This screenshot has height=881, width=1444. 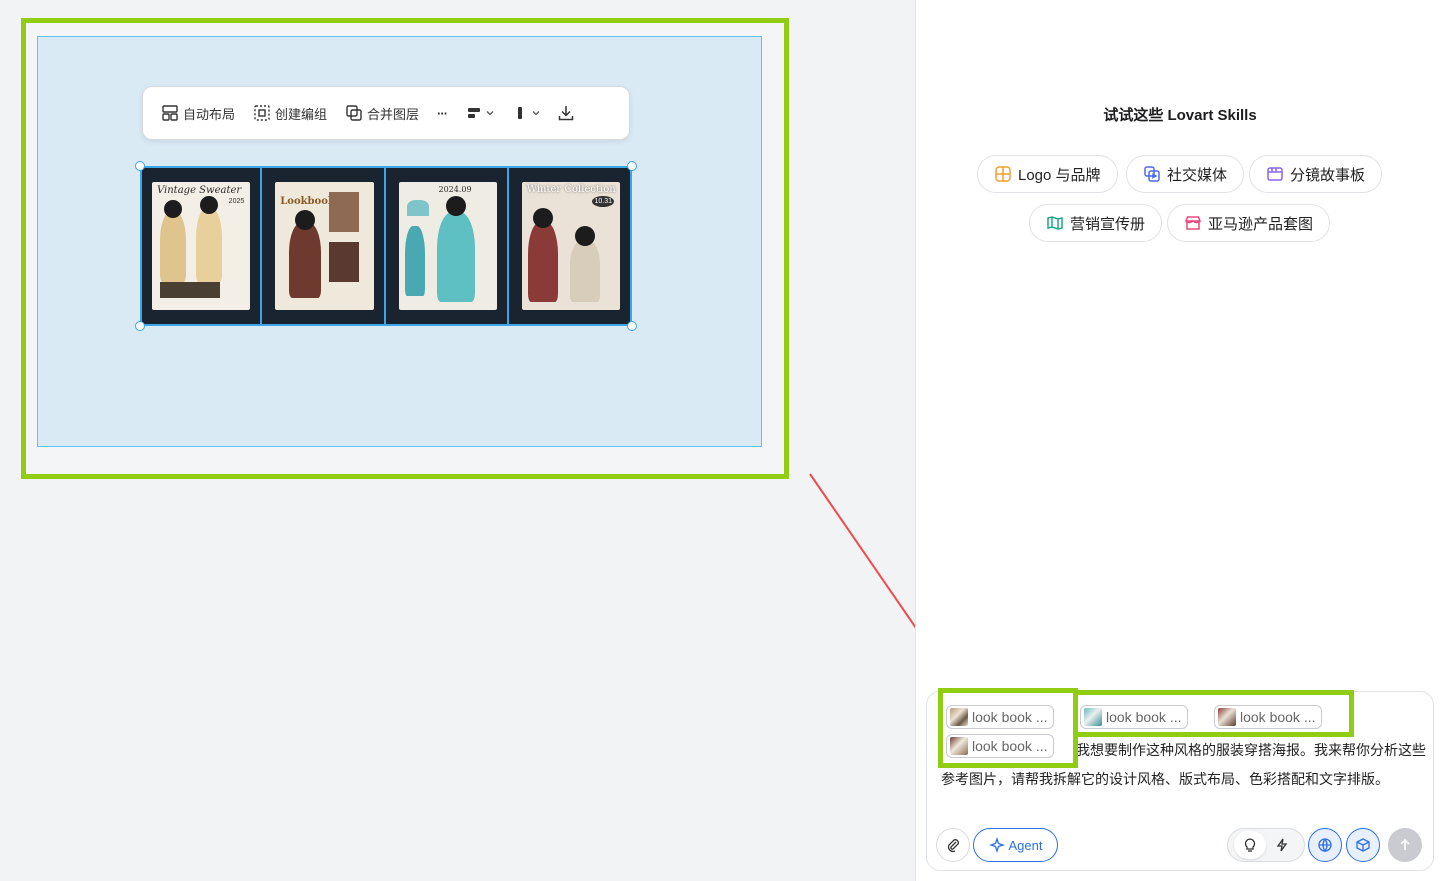 I want to click on 3d-toggle, so click(x=1363, y=845).